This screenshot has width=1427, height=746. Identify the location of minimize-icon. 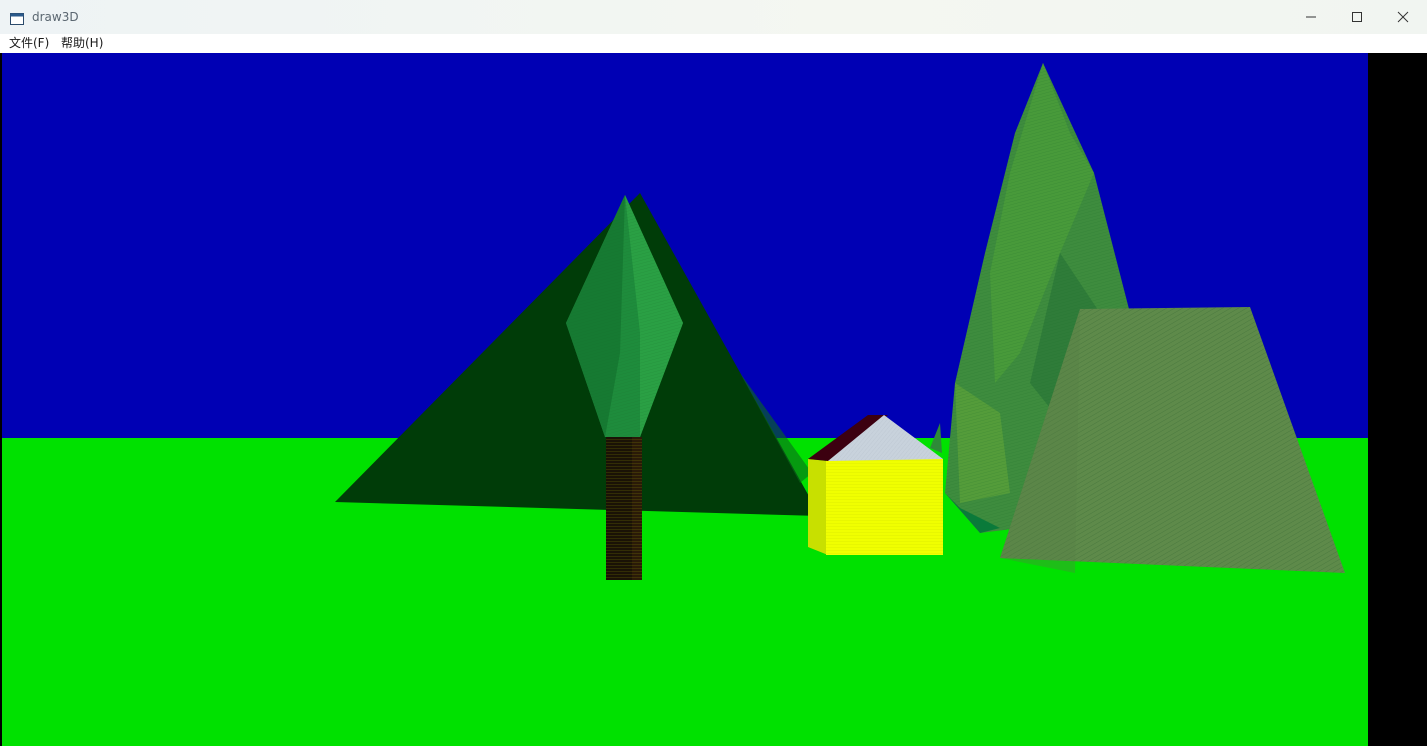
(1311, 17).